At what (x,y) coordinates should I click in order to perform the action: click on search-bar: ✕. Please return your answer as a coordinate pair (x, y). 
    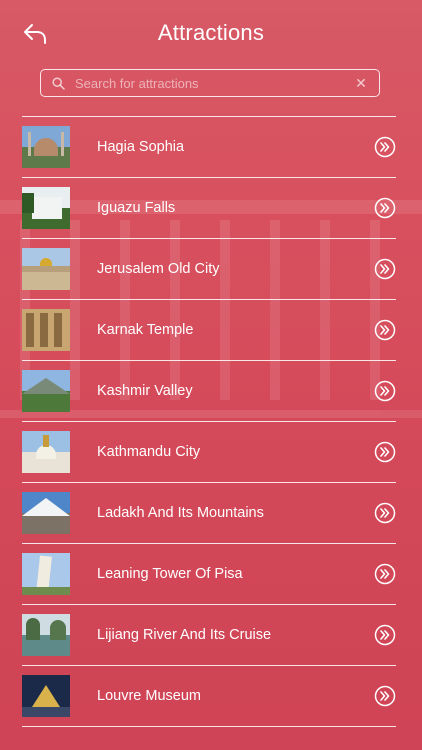
    Looking at the image, I should click on (210, 83).